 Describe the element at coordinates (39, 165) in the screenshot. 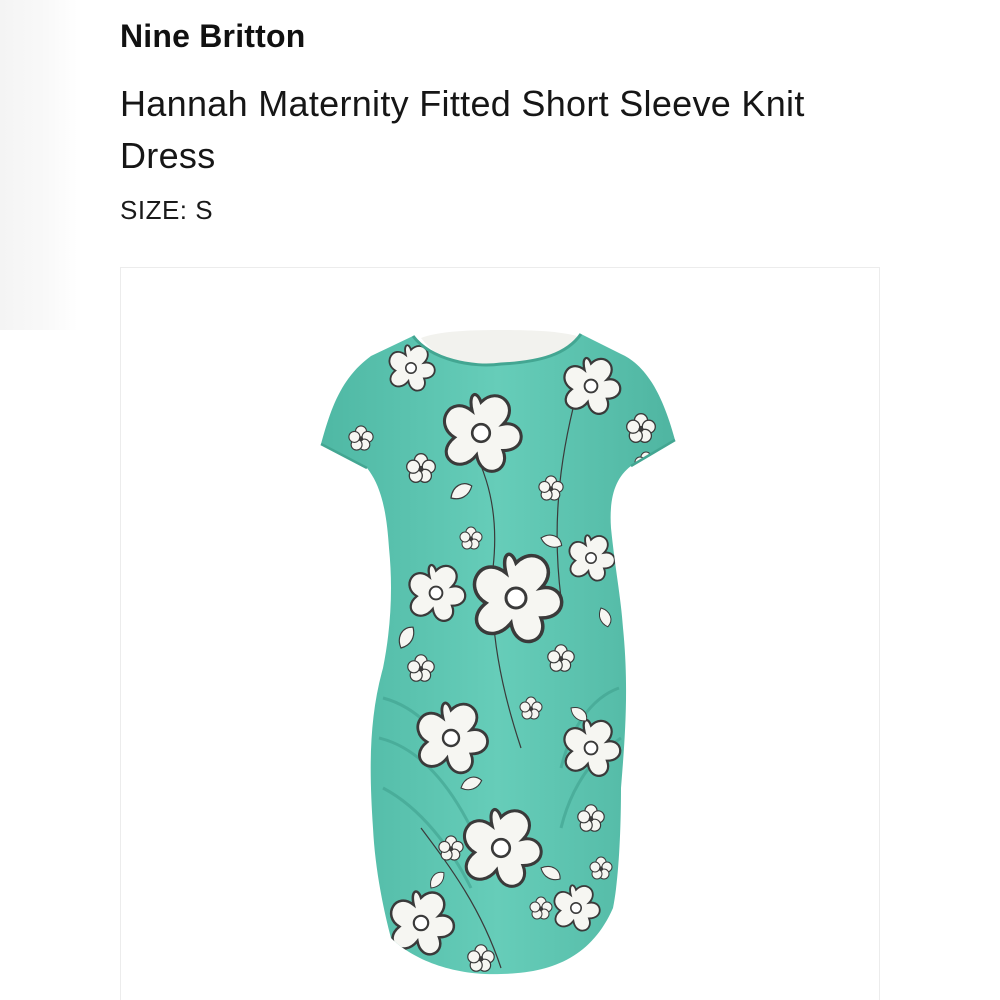

I see `side-panel-shadow` at that location.